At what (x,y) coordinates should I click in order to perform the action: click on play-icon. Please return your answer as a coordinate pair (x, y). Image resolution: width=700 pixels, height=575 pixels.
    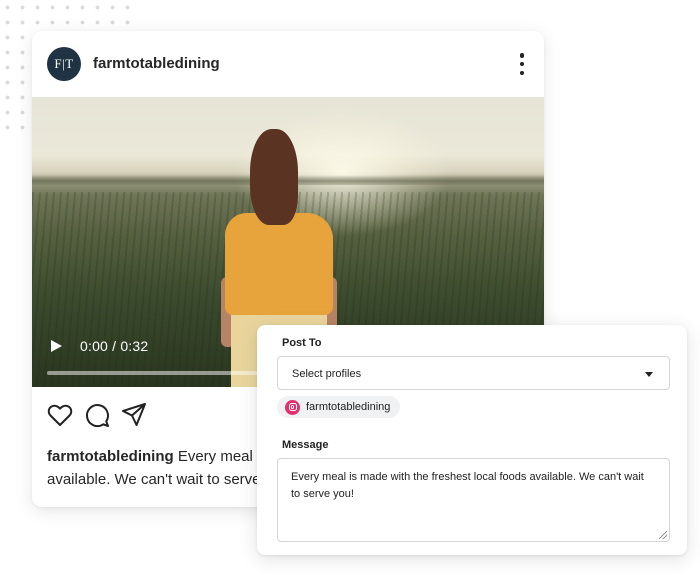
    Looking at the image, I should click on (56, 346).